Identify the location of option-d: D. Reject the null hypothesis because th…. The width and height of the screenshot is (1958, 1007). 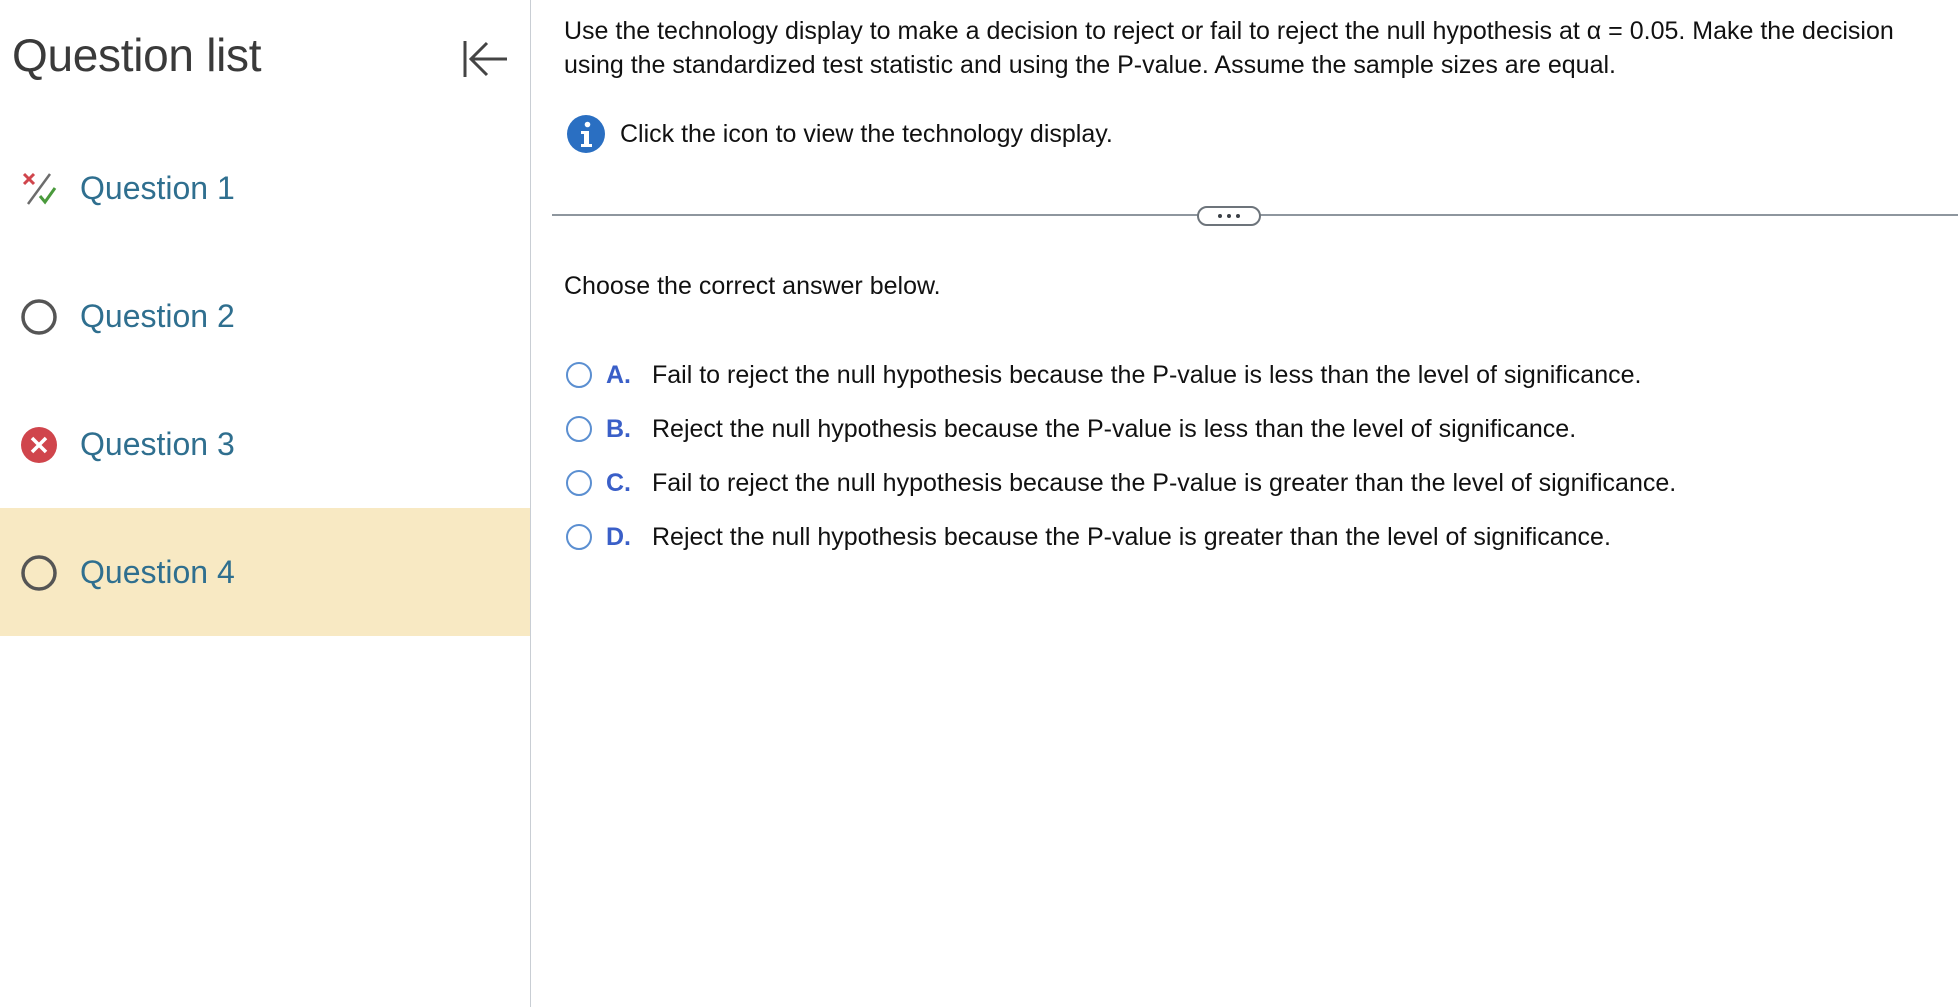
(1121, 537).